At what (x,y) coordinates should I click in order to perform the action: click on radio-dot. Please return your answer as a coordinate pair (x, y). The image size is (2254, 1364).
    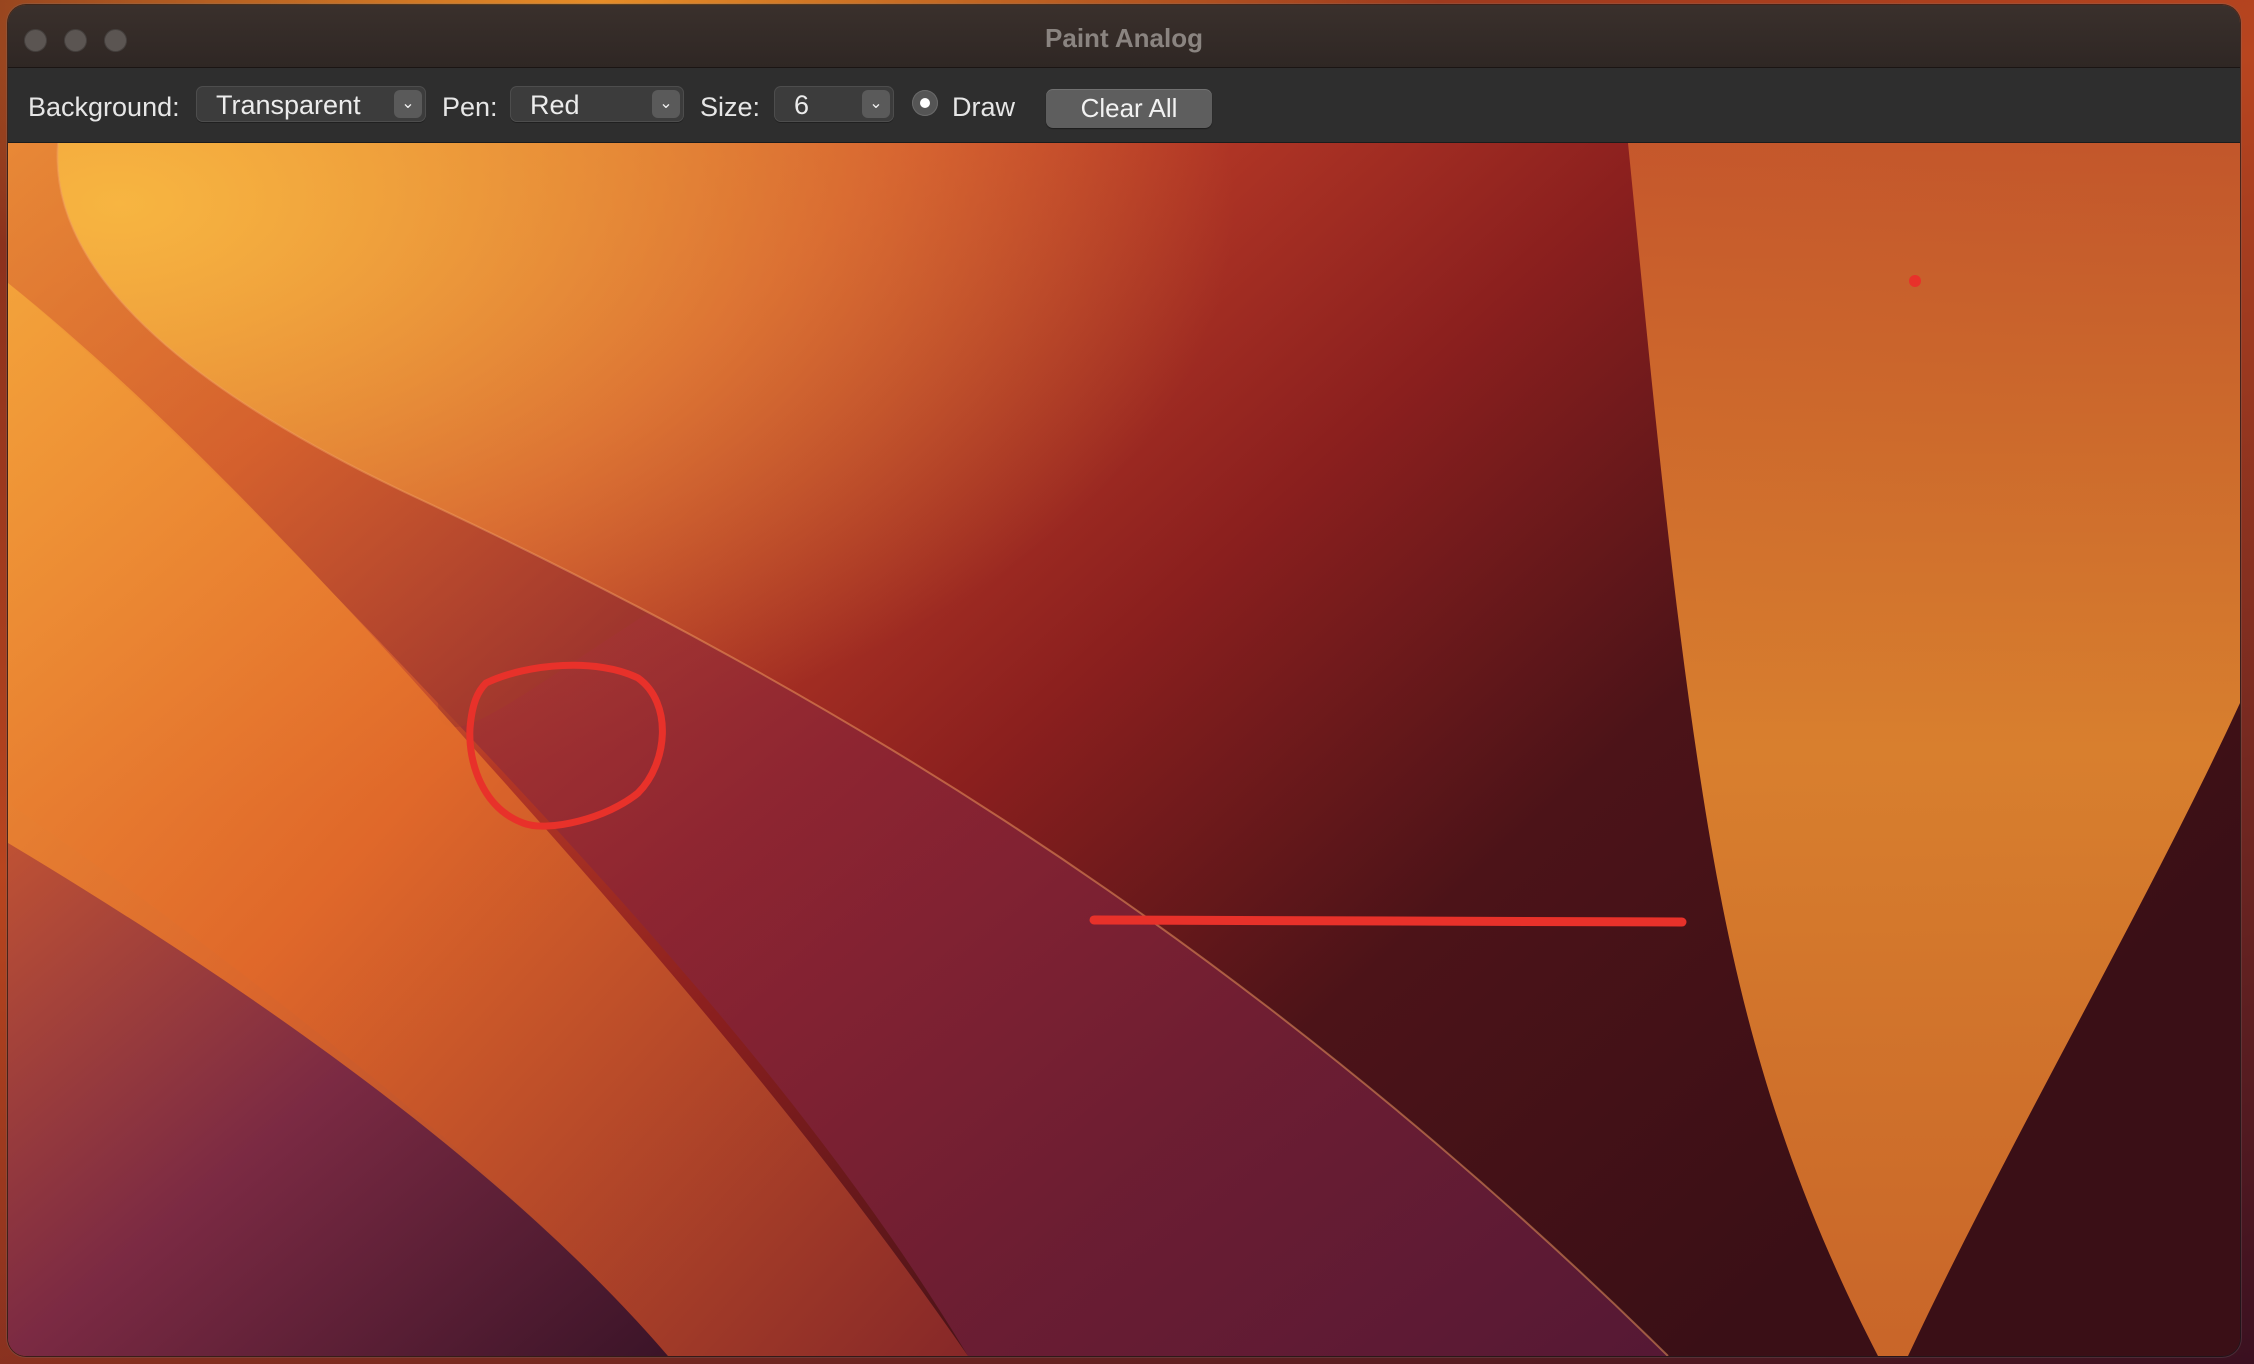
    Looking at the image, I should click on (925, 103).